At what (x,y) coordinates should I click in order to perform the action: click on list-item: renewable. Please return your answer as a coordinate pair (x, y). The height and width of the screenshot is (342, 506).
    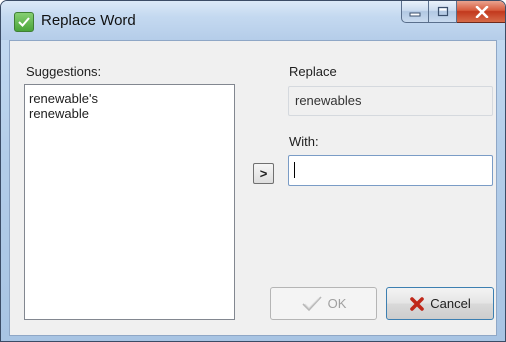
    Looking at the image, I should click on (129, 113).